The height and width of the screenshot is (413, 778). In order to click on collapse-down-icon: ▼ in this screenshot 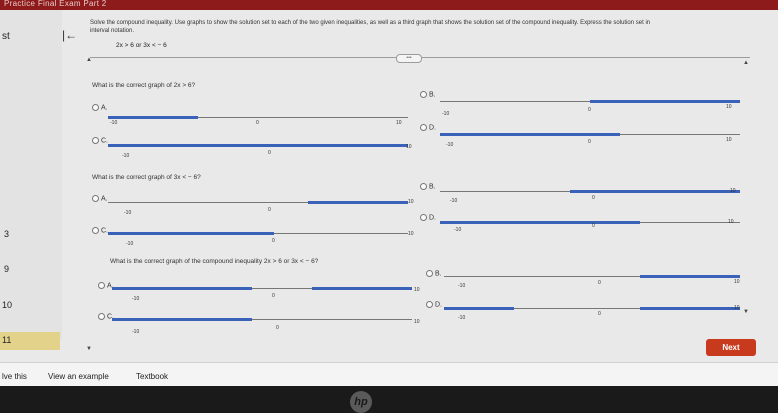, I will do `click(89, 349)`.